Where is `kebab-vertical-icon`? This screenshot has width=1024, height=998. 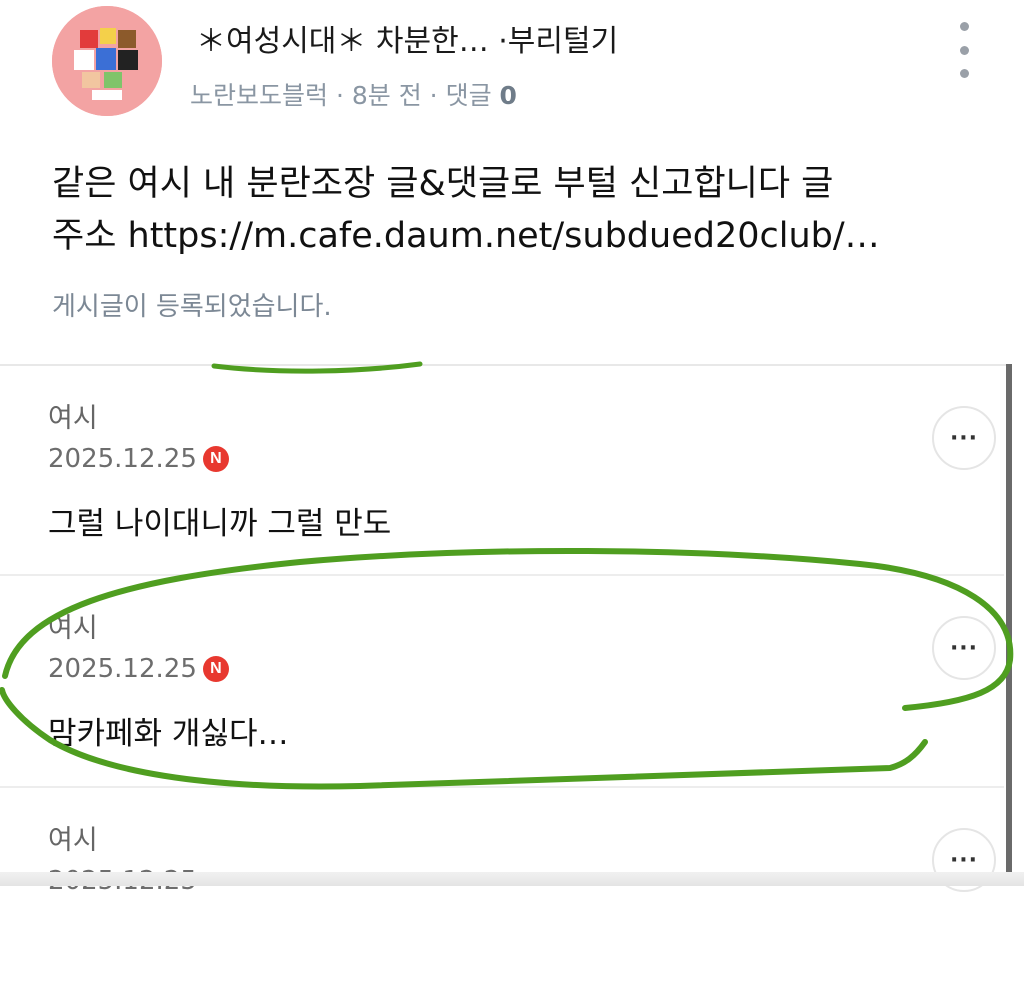 kebab-vertical-icon is located at coordinates (964, 50).